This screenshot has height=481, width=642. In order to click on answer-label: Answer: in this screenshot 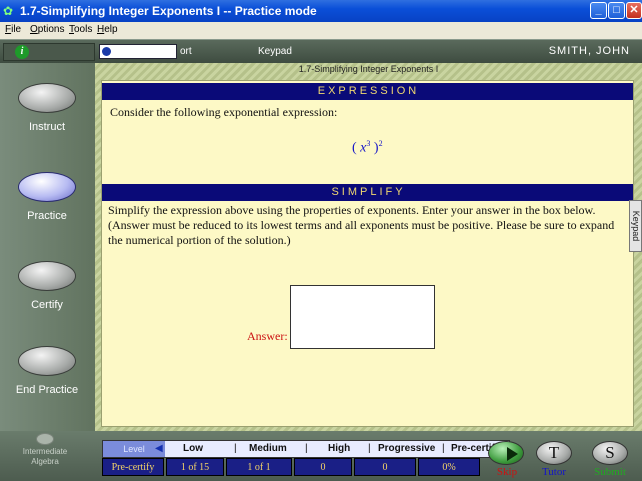, I will do `click(267, 336)`.